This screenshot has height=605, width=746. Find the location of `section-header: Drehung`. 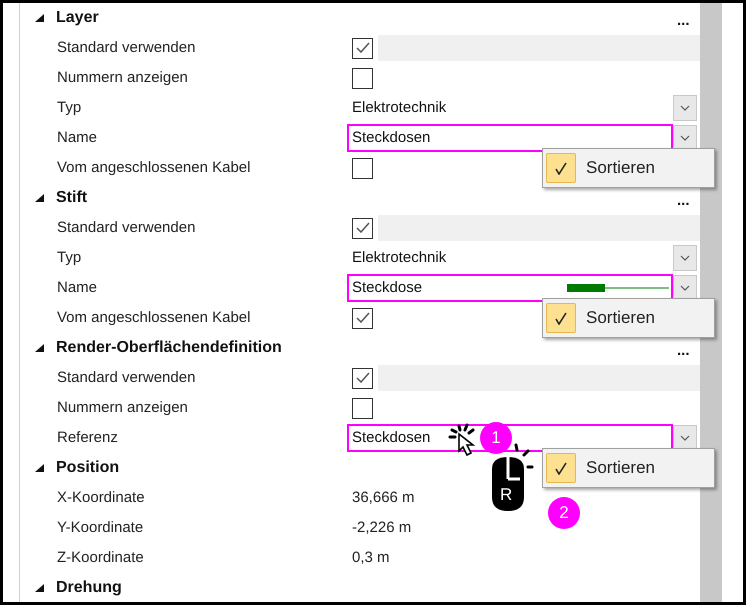

section-header: Drehung is located at coordinates (89, 588).